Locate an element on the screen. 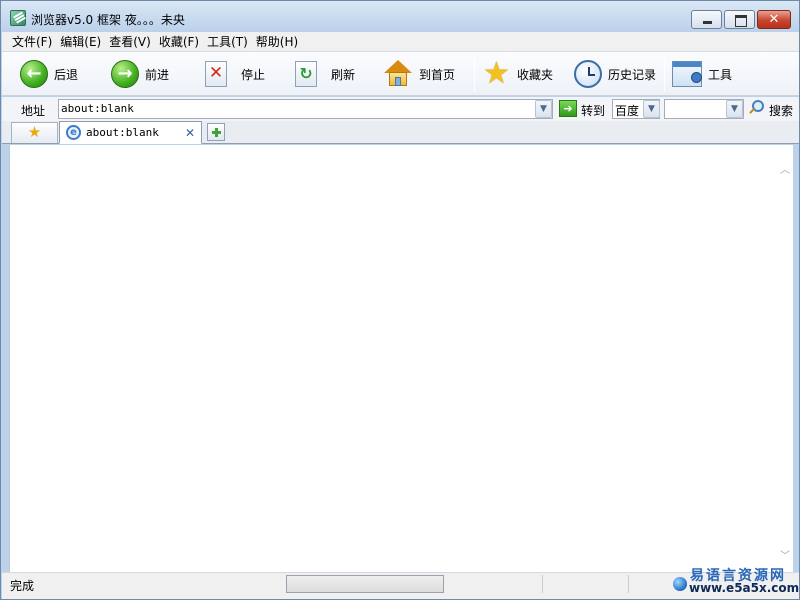  maximize-button is located at coordinates (739, 19).